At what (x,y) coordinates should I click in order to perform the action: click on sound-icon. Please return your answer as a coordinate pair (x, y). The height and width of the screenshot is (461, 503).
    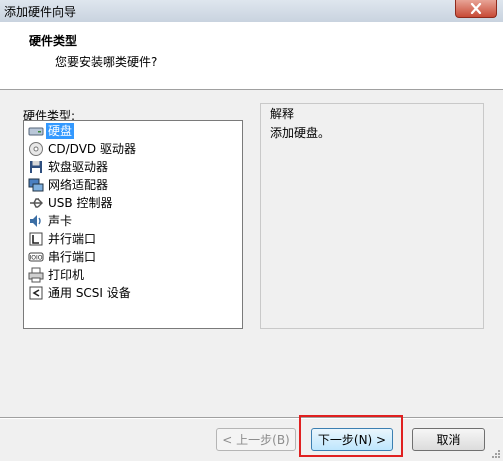
    Looking at the image, I should click on (36, 221).